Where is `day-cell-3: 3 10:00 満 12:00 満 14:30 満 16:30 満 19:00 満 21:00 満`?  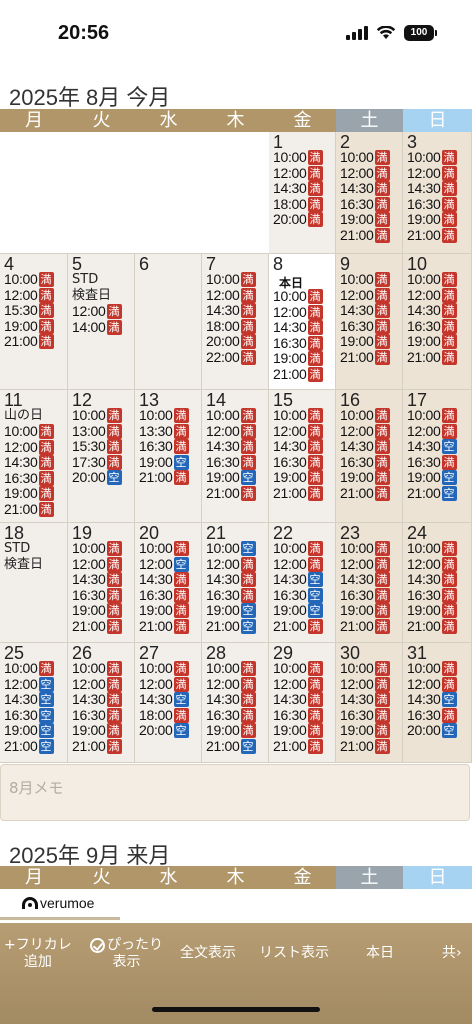
day-cell-3: 3 10:00 満 12:00 満 14:30 満 16:30 満 19:00 満 21:00 満 is located at coordinates (437, 193).